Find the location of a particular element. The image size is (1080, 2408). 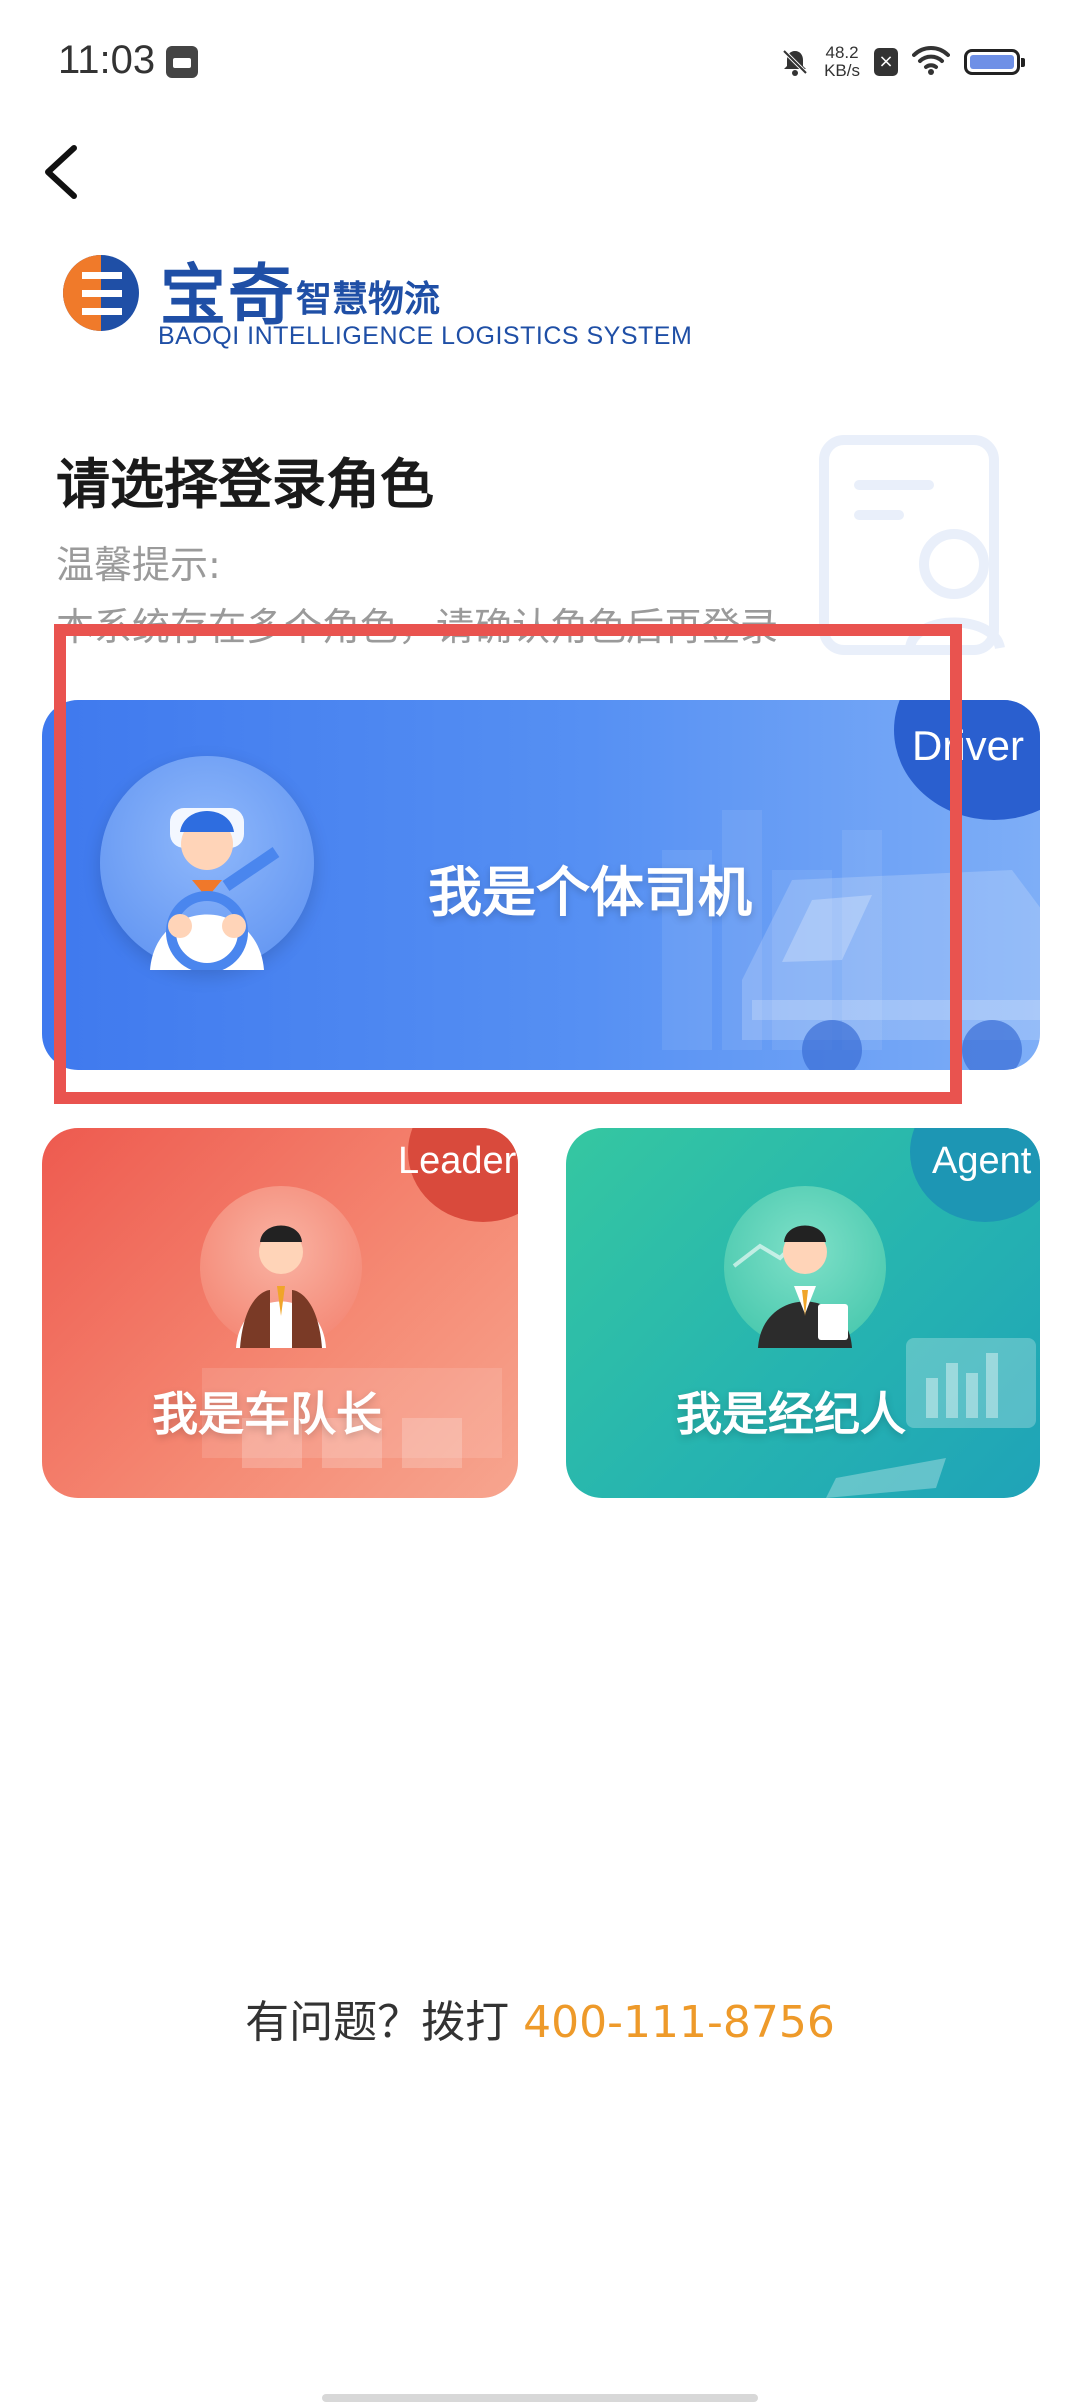

net-speed: 48.2 KB/s is located at coordinates (842, 62).